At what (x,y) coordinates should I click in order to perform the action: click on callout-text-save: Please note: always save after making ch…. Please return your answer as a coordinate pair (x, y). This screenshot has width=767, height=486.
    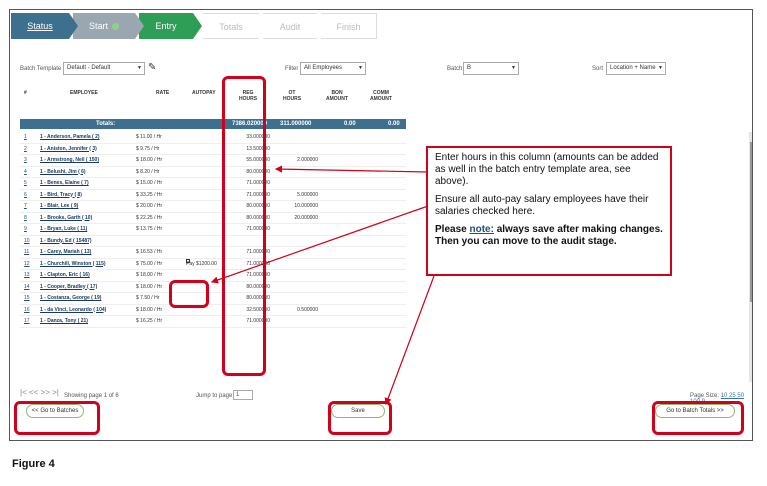
    Looking at the image, I should click on (549, 235).